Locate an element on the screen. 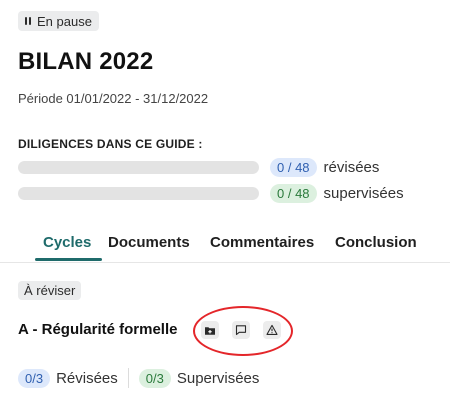 The width and height of the screenshot is (450, 408). progress-bar-supervised is located at coordinates (138, 193).